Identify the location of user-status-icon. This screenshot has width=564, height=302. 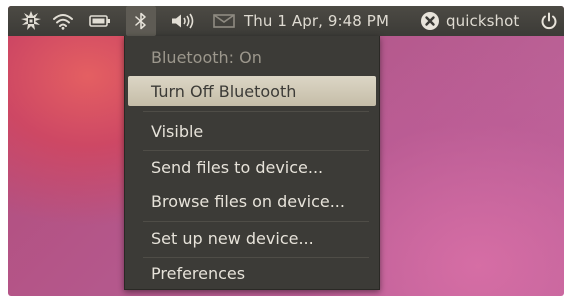
(430, 21).